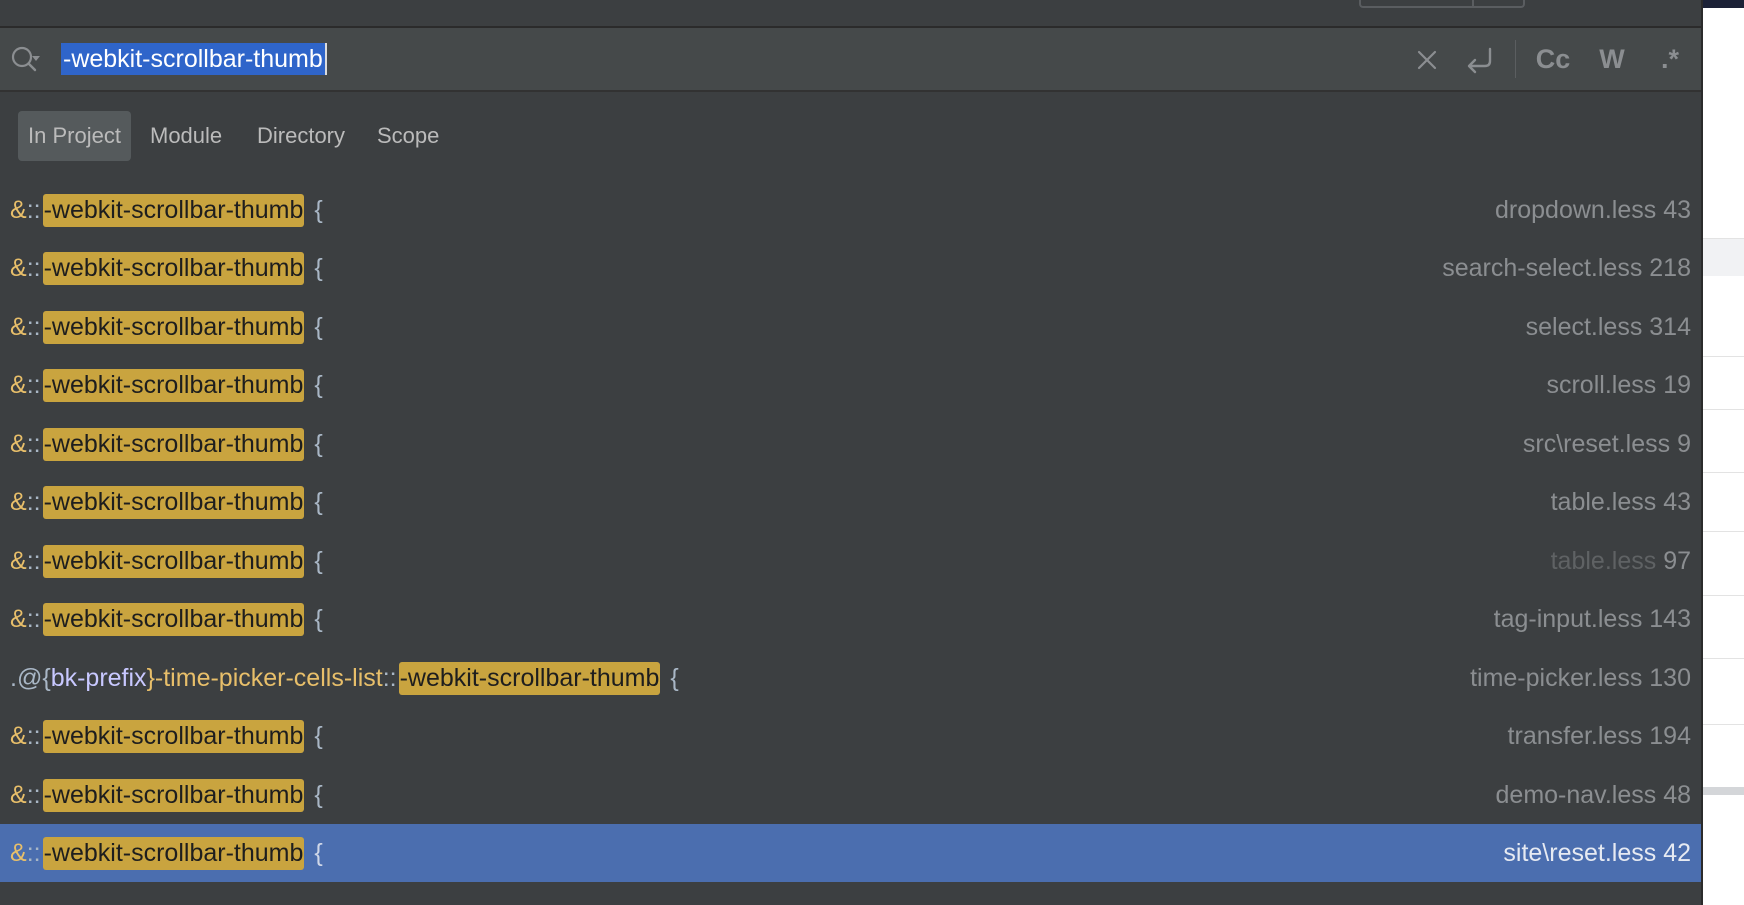  I want to click on tab-in-project: In Project, so click(74, 136).